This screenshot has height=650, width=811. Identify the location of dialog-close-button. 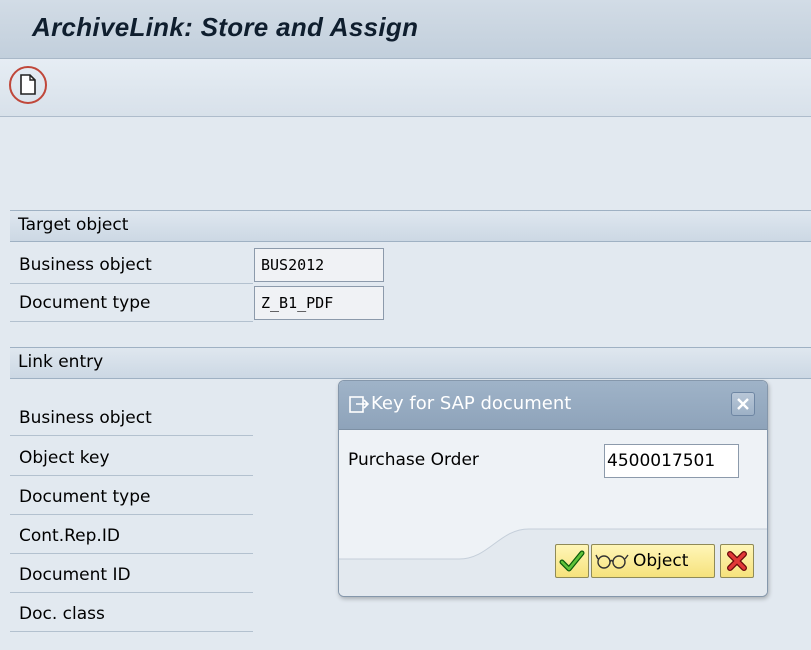
(743, 404).